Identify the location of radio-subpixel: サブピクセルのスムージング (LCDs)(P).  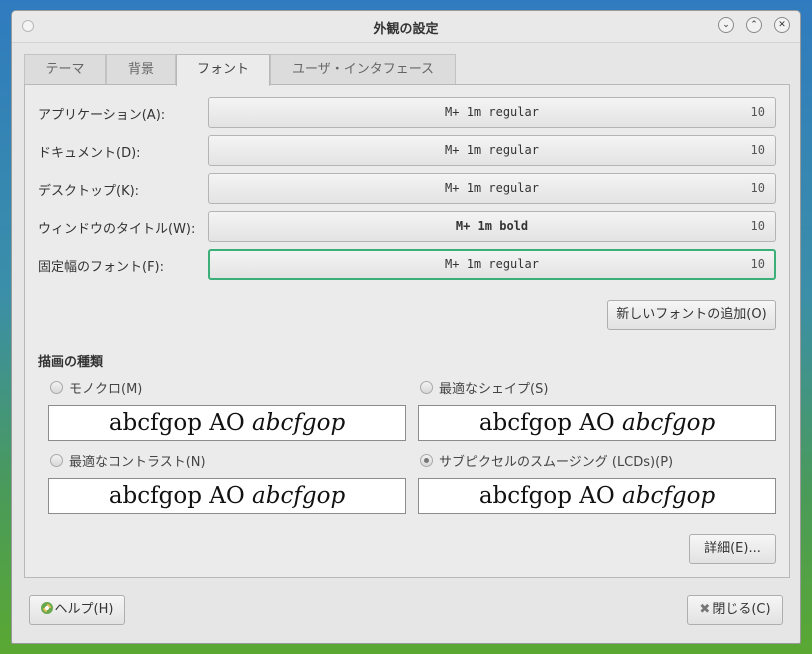
(546, 460).